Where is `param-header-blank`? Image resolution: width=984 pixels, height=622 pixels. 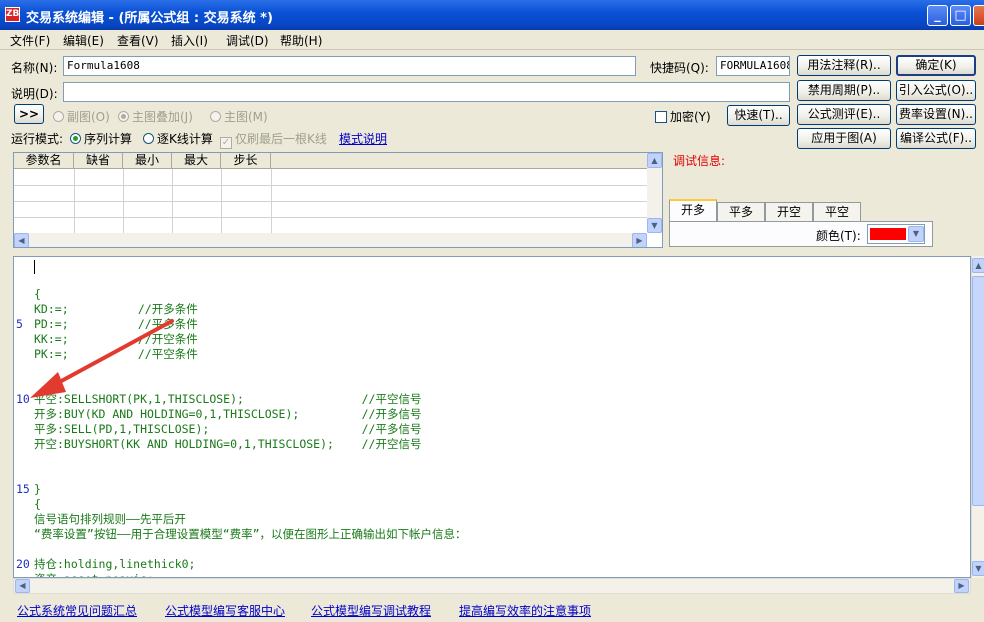
param-header-blank is located at coordinates (459, 161).